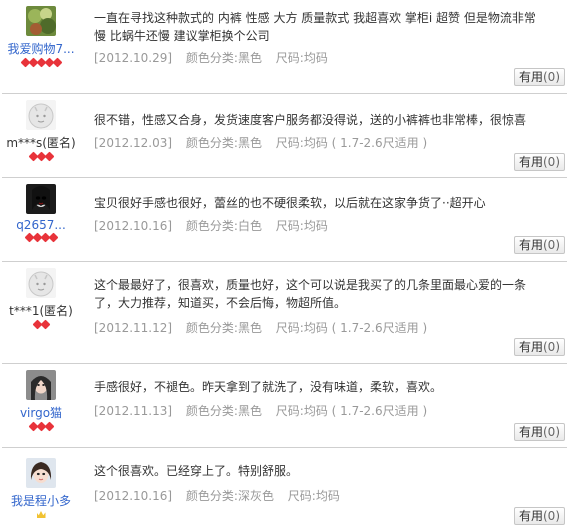  I want to click on reviewer-info: t***1(匿名), so click(41, 300).